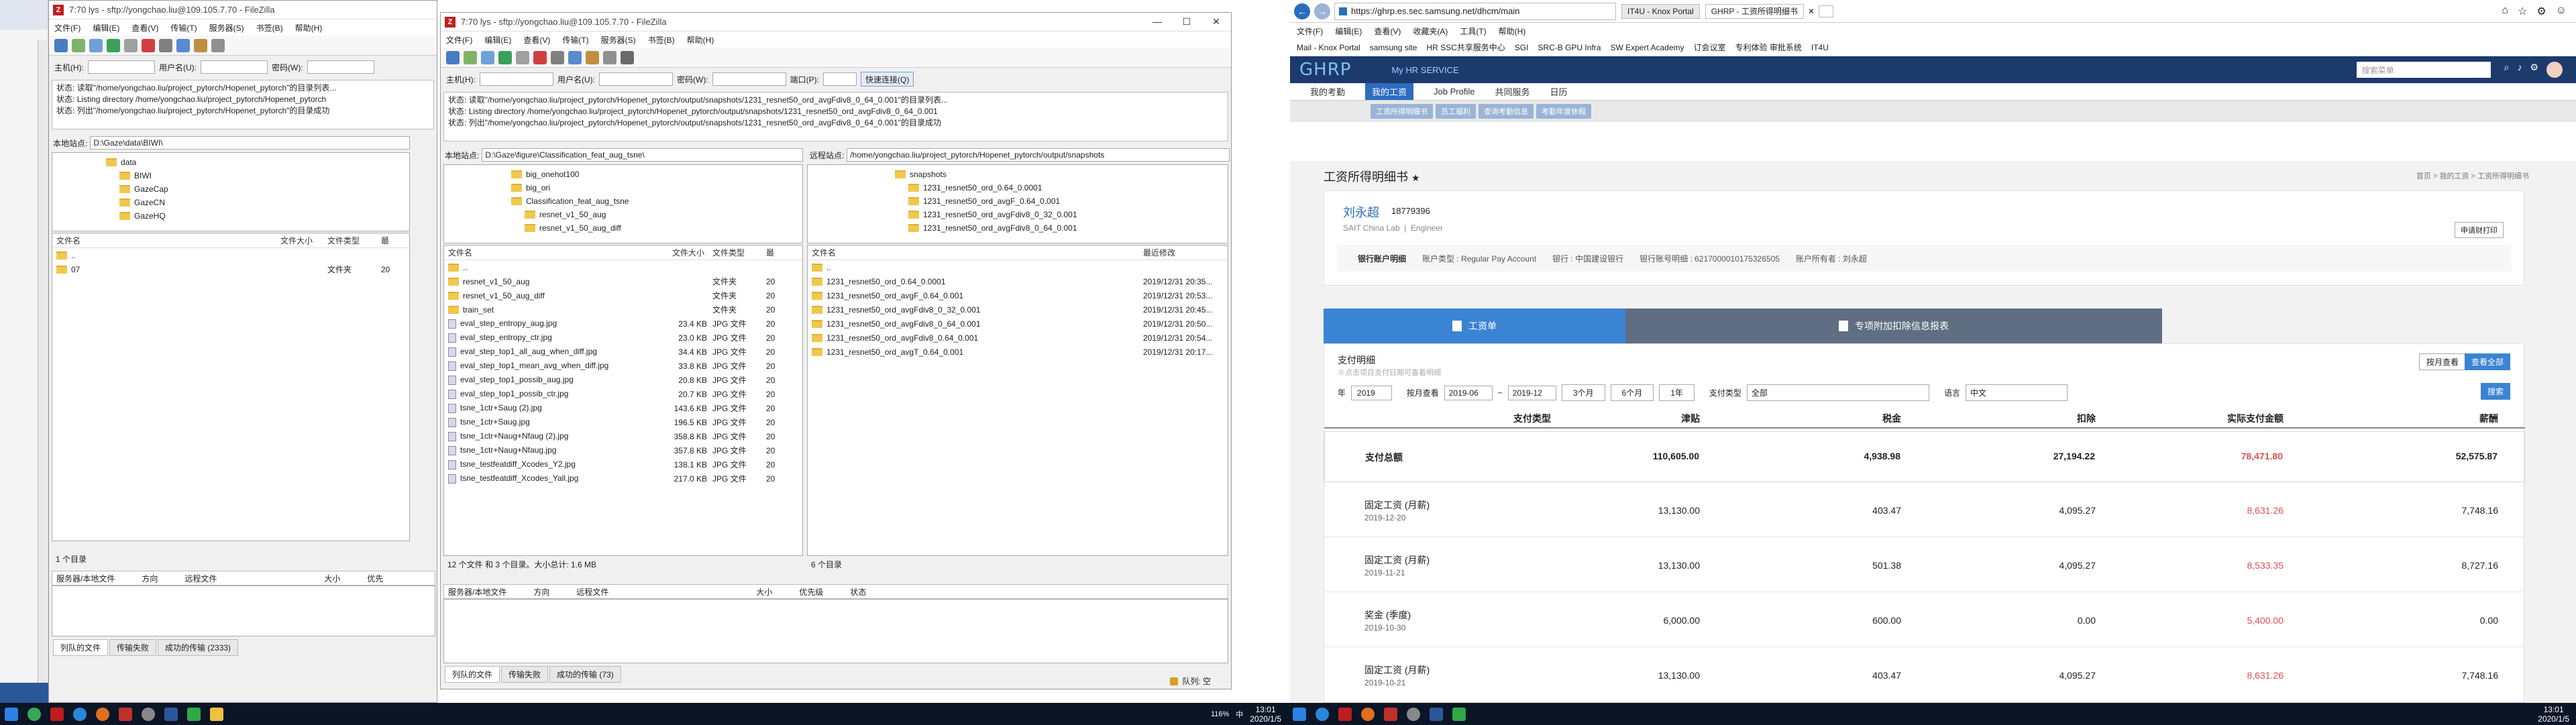 The height and width of the screenshot is (725, 2576). I want to click on menu-favorites: 收藏夹(A), so click(1430, 31).